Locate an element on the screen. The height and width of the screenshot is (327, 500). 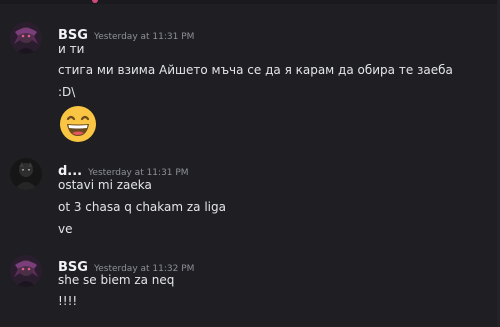
reaction-indicator is located at coordinates (95, 1).